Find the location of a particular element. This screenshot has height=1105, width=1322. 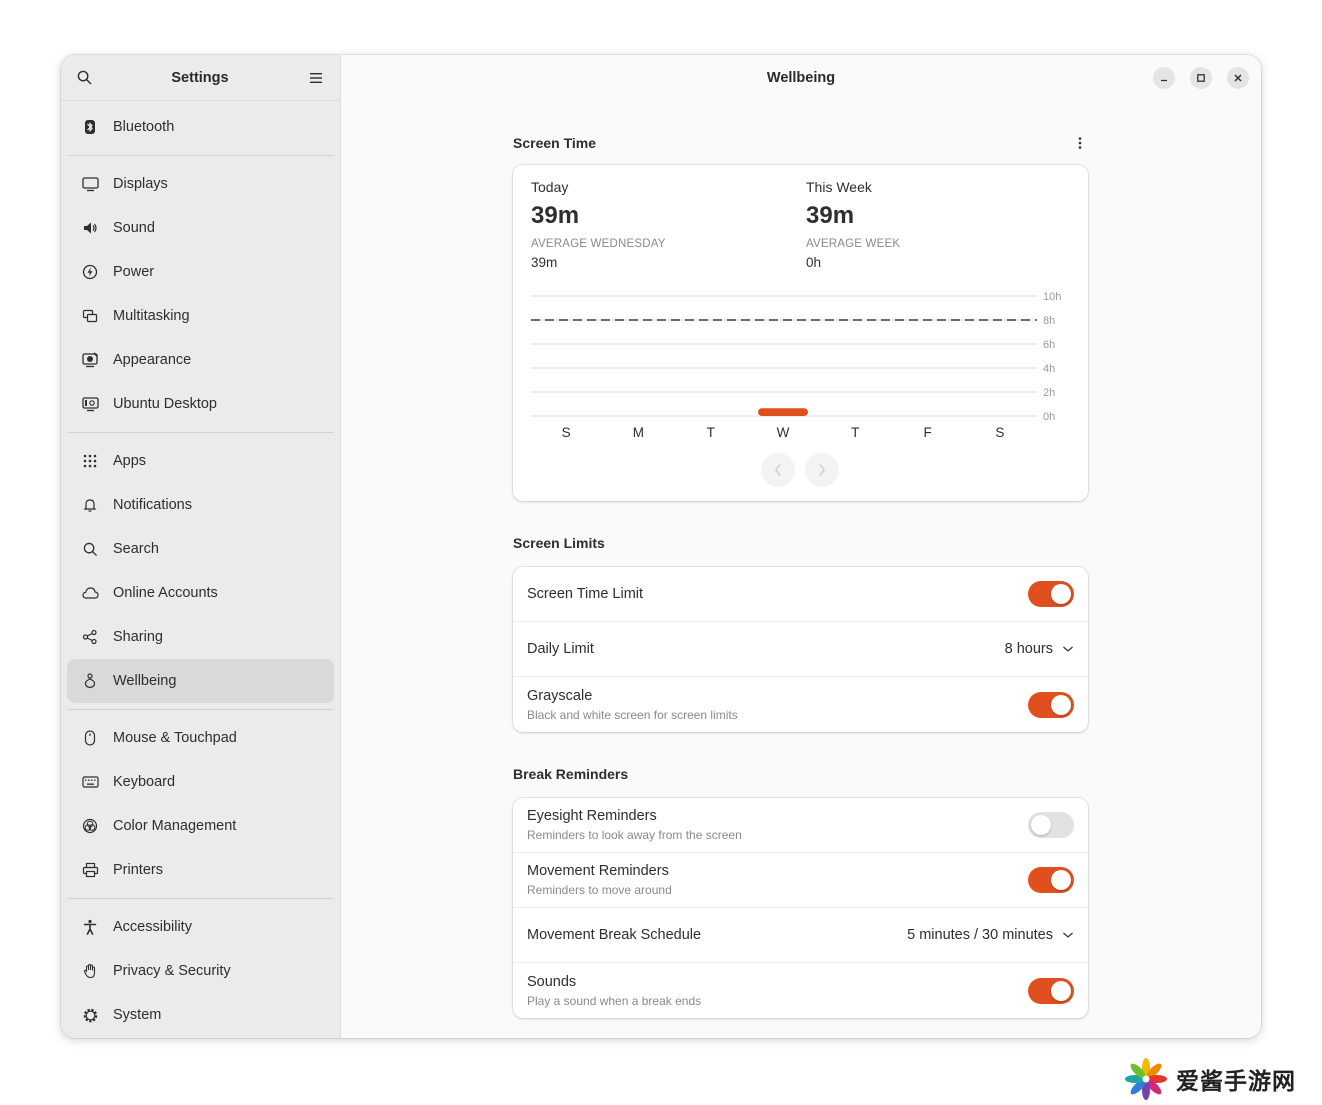

screen-time-limit-row: Screen Time Limit is located at coordinates (800, 594).